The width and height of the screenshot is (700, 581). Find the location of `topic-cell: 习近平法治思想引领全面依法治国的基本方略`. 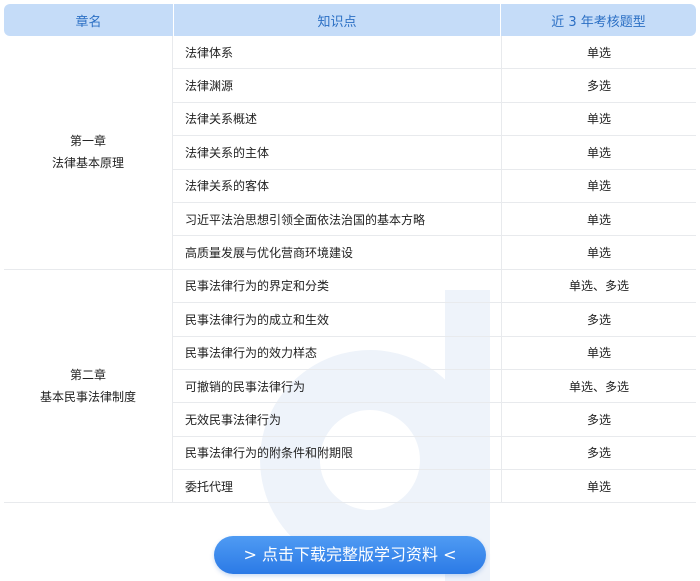

topic-cell: 习近平法治思想引领全面依法治国的基本方略 is located at coordinates (337, 220).